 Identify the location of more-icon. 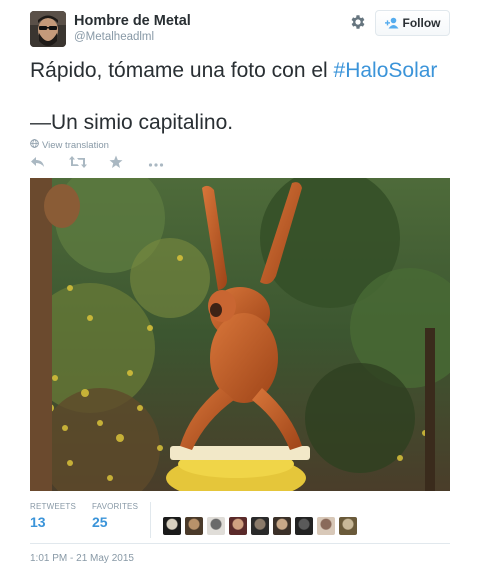
(156, 166).